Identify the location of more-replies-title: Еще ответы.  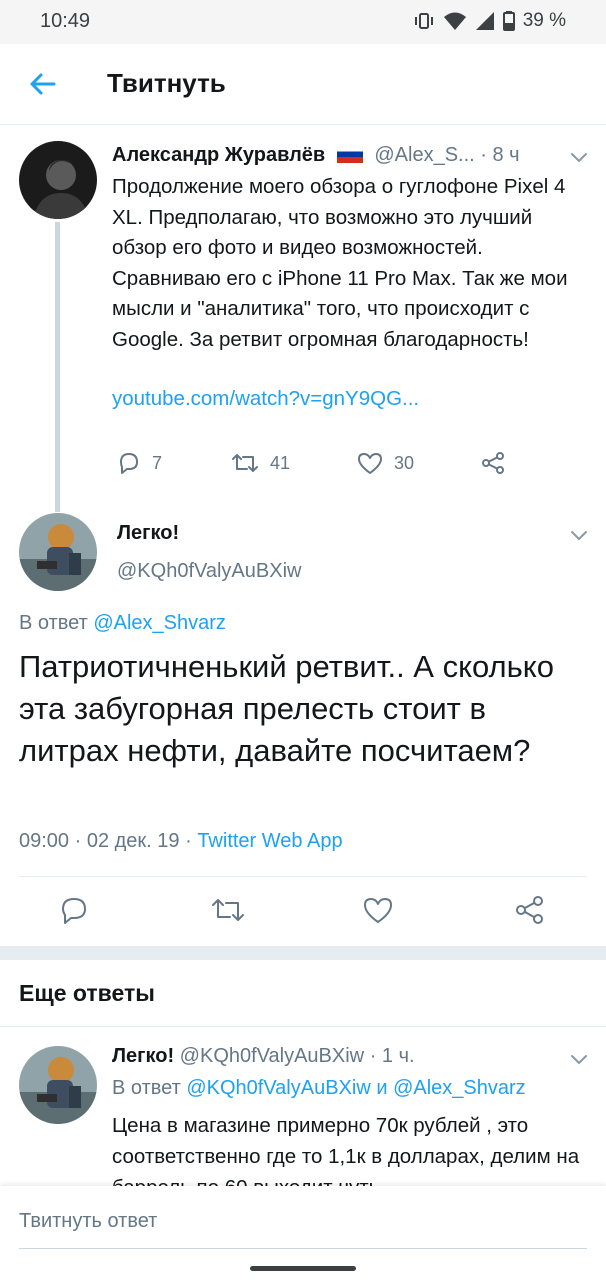
(87, 993).